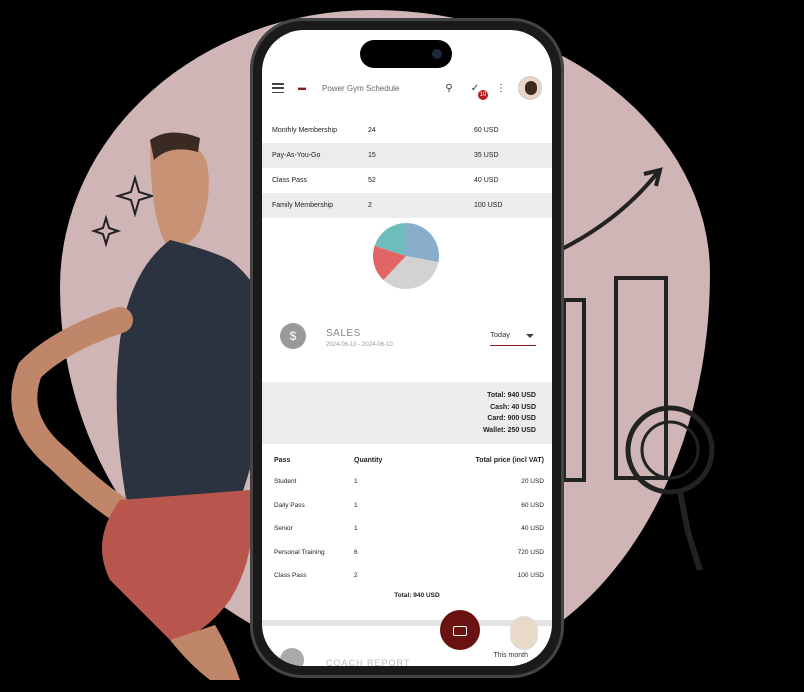 This screenshot has width=804, height=692. I want to click on pass-name: Class Pass, so click(290, 576).